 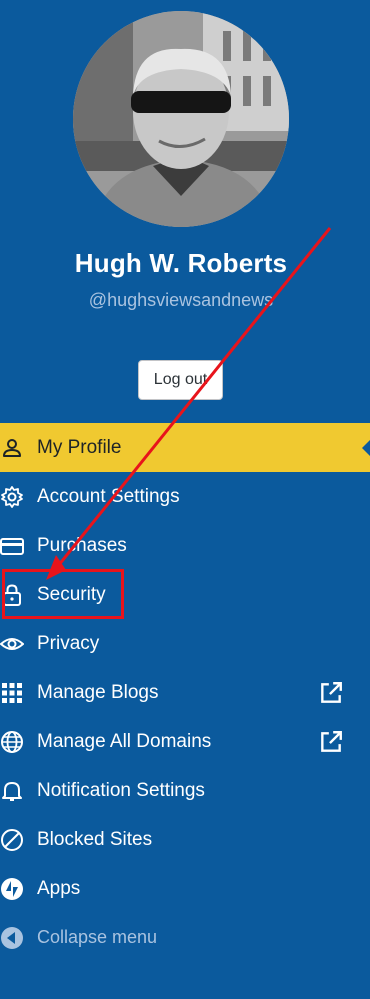 What do you see at coordinates (181, 300) in the screenshot?
I see `profile-handle: @hughsviewsandnews` at bounding box center [181, 300].